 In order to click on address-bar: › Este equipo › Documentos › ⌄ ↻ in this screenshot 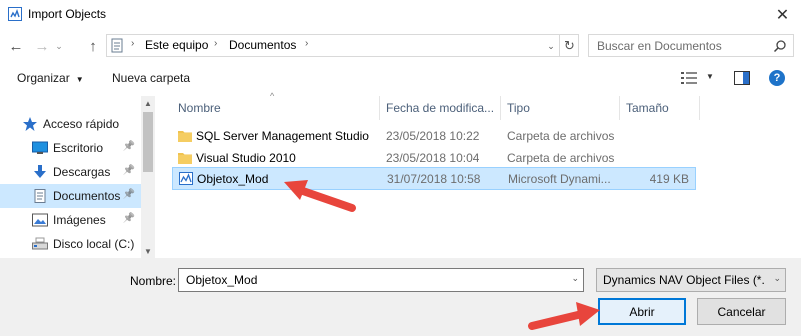, I will do `click(342, 45)`.